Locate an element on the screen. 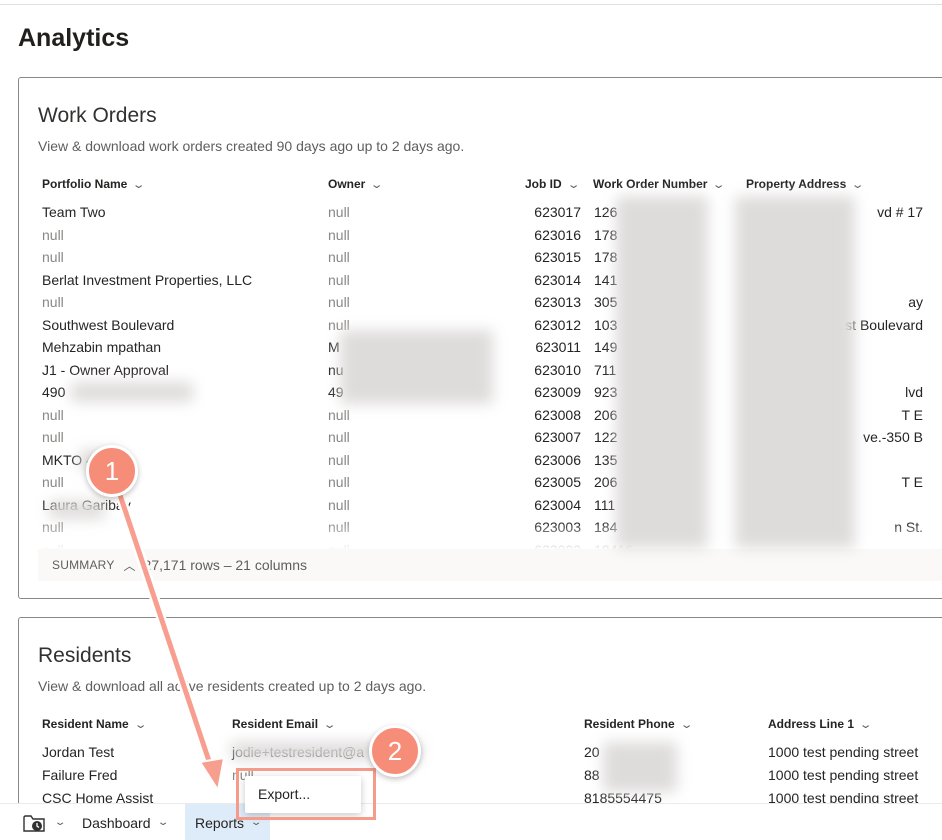 The height and width of the screenshot is (840, 942). step-badge-1: 1 is located at coordinates (112, 471).